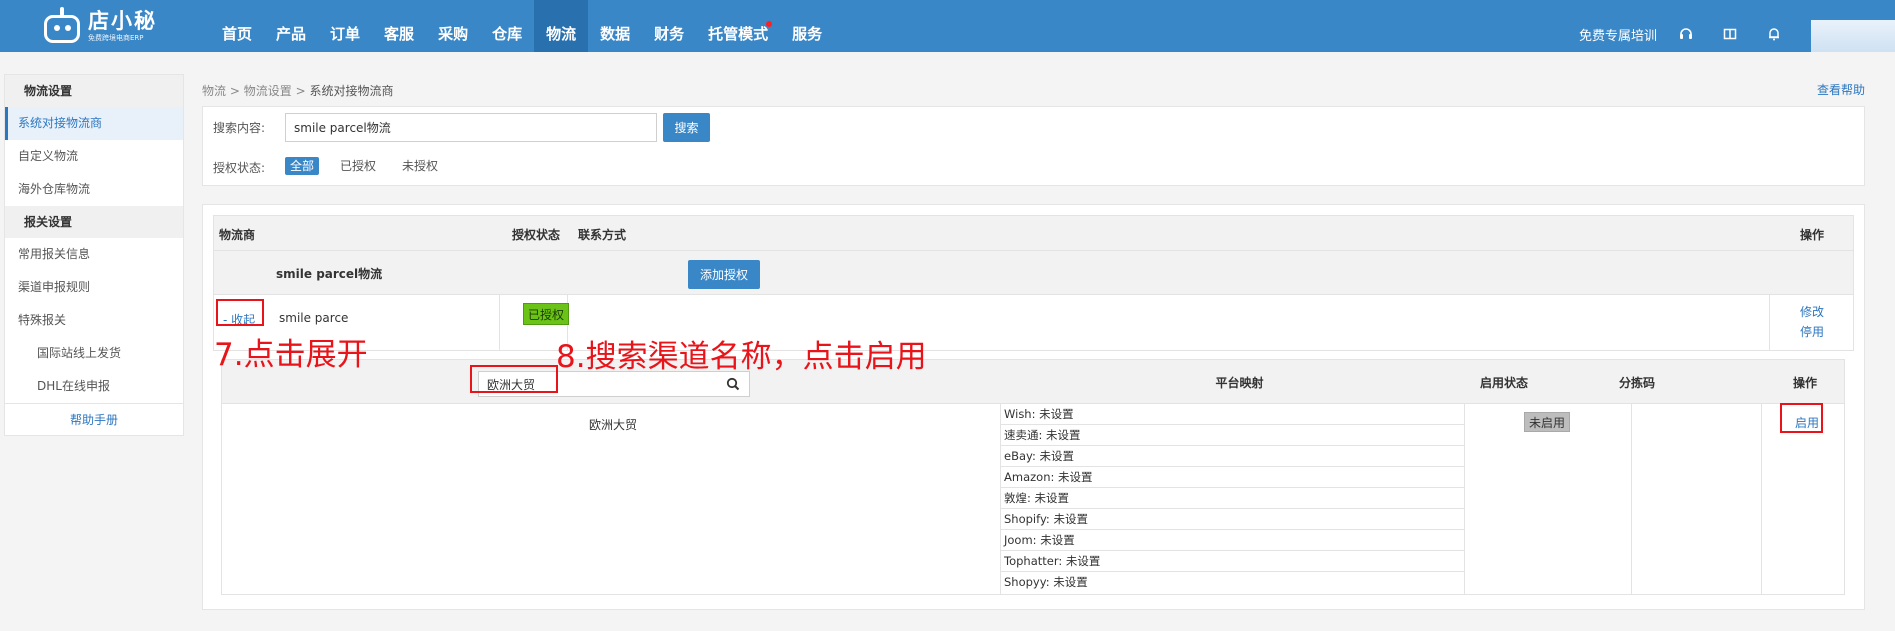  Describe the element at coordinates (1637, 383) in the screenshot. I see `th-sort-code: 分拣码` at that location.